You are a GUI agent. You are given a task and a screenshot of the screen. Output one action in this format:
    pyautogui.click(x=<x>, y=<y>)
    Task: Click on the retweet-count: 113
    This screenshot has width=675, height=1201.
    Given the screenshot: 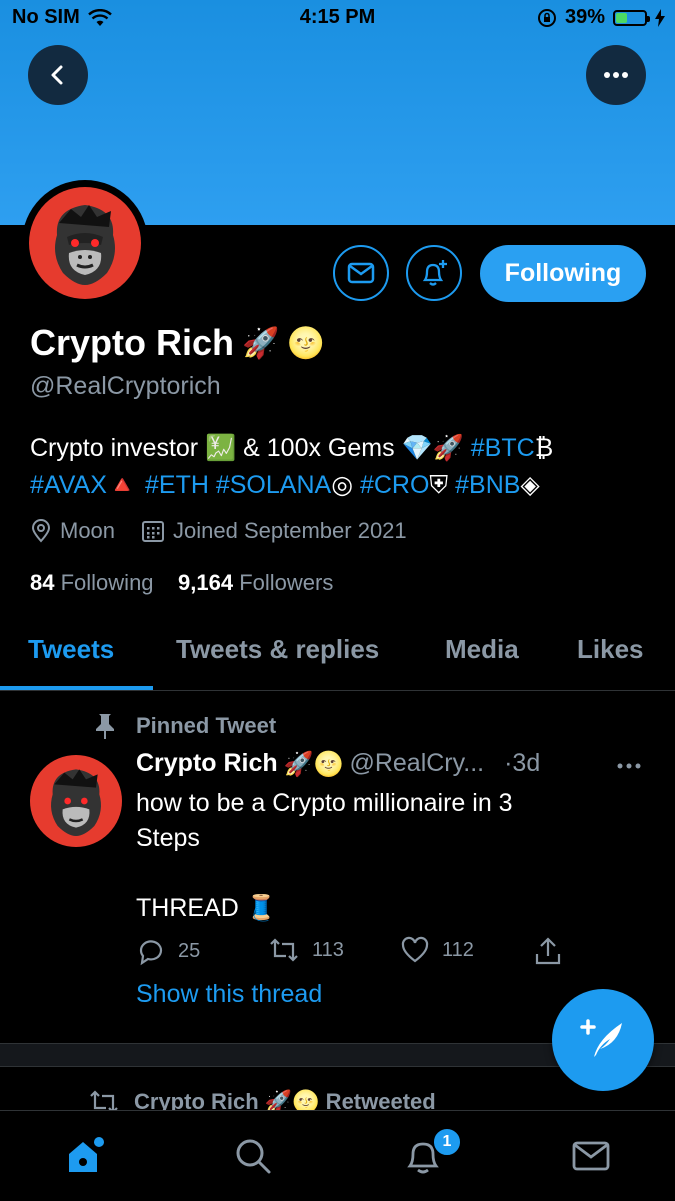 What is the action you would take?
    pyautogui.click(x=328, y=949)
    